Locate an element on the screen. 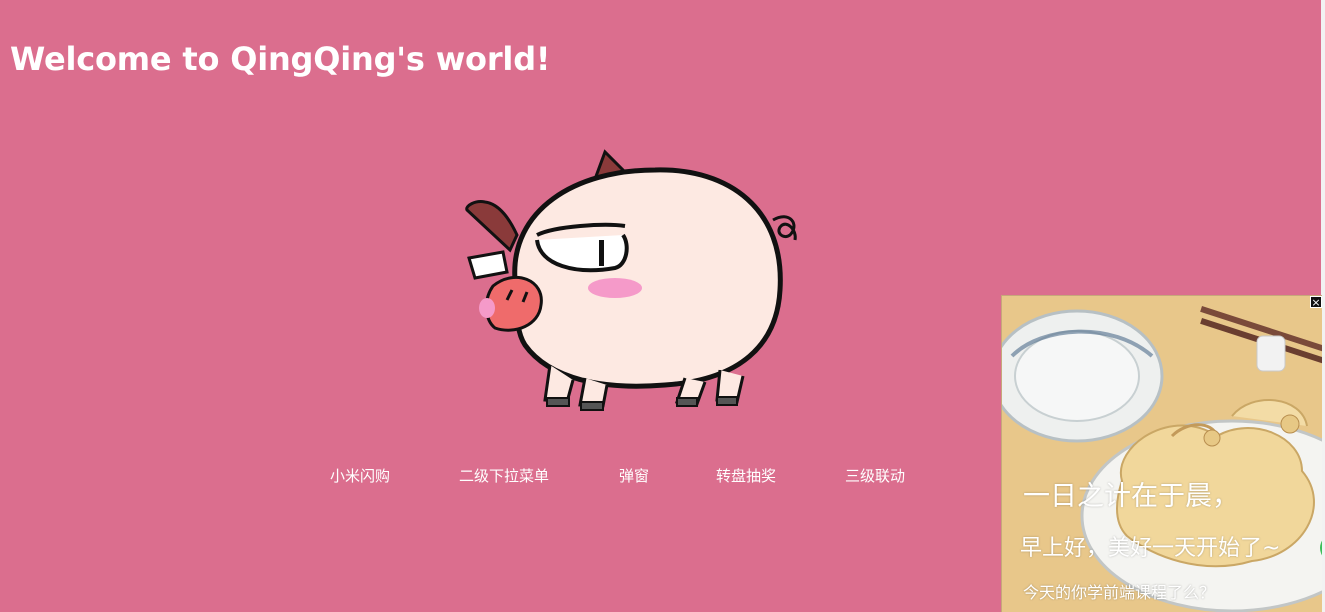 The width and height of the screenshot is (1325, 612). close-icon: × is located at coordinates (1316, 302).